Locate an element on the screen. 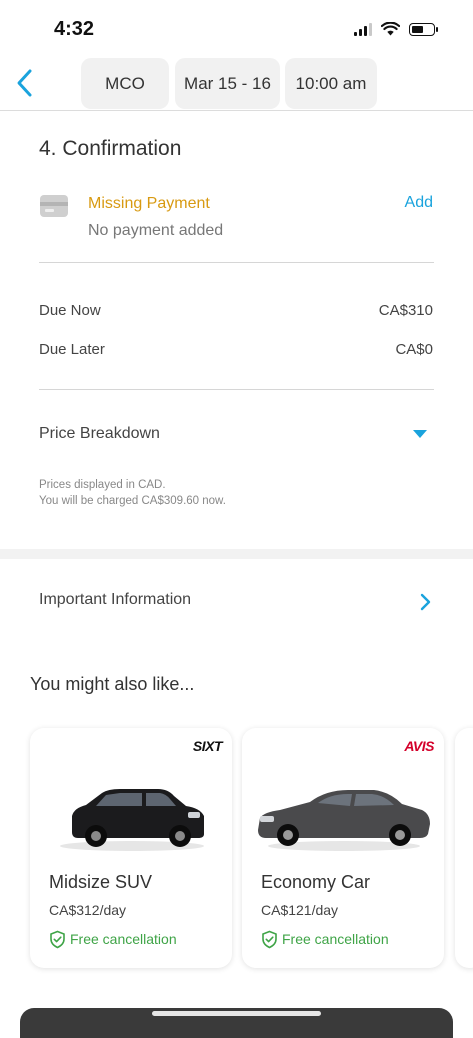 This screenshot has height=1038, width=473. due-now-label: Due Now is located at coordinates (70, 310).